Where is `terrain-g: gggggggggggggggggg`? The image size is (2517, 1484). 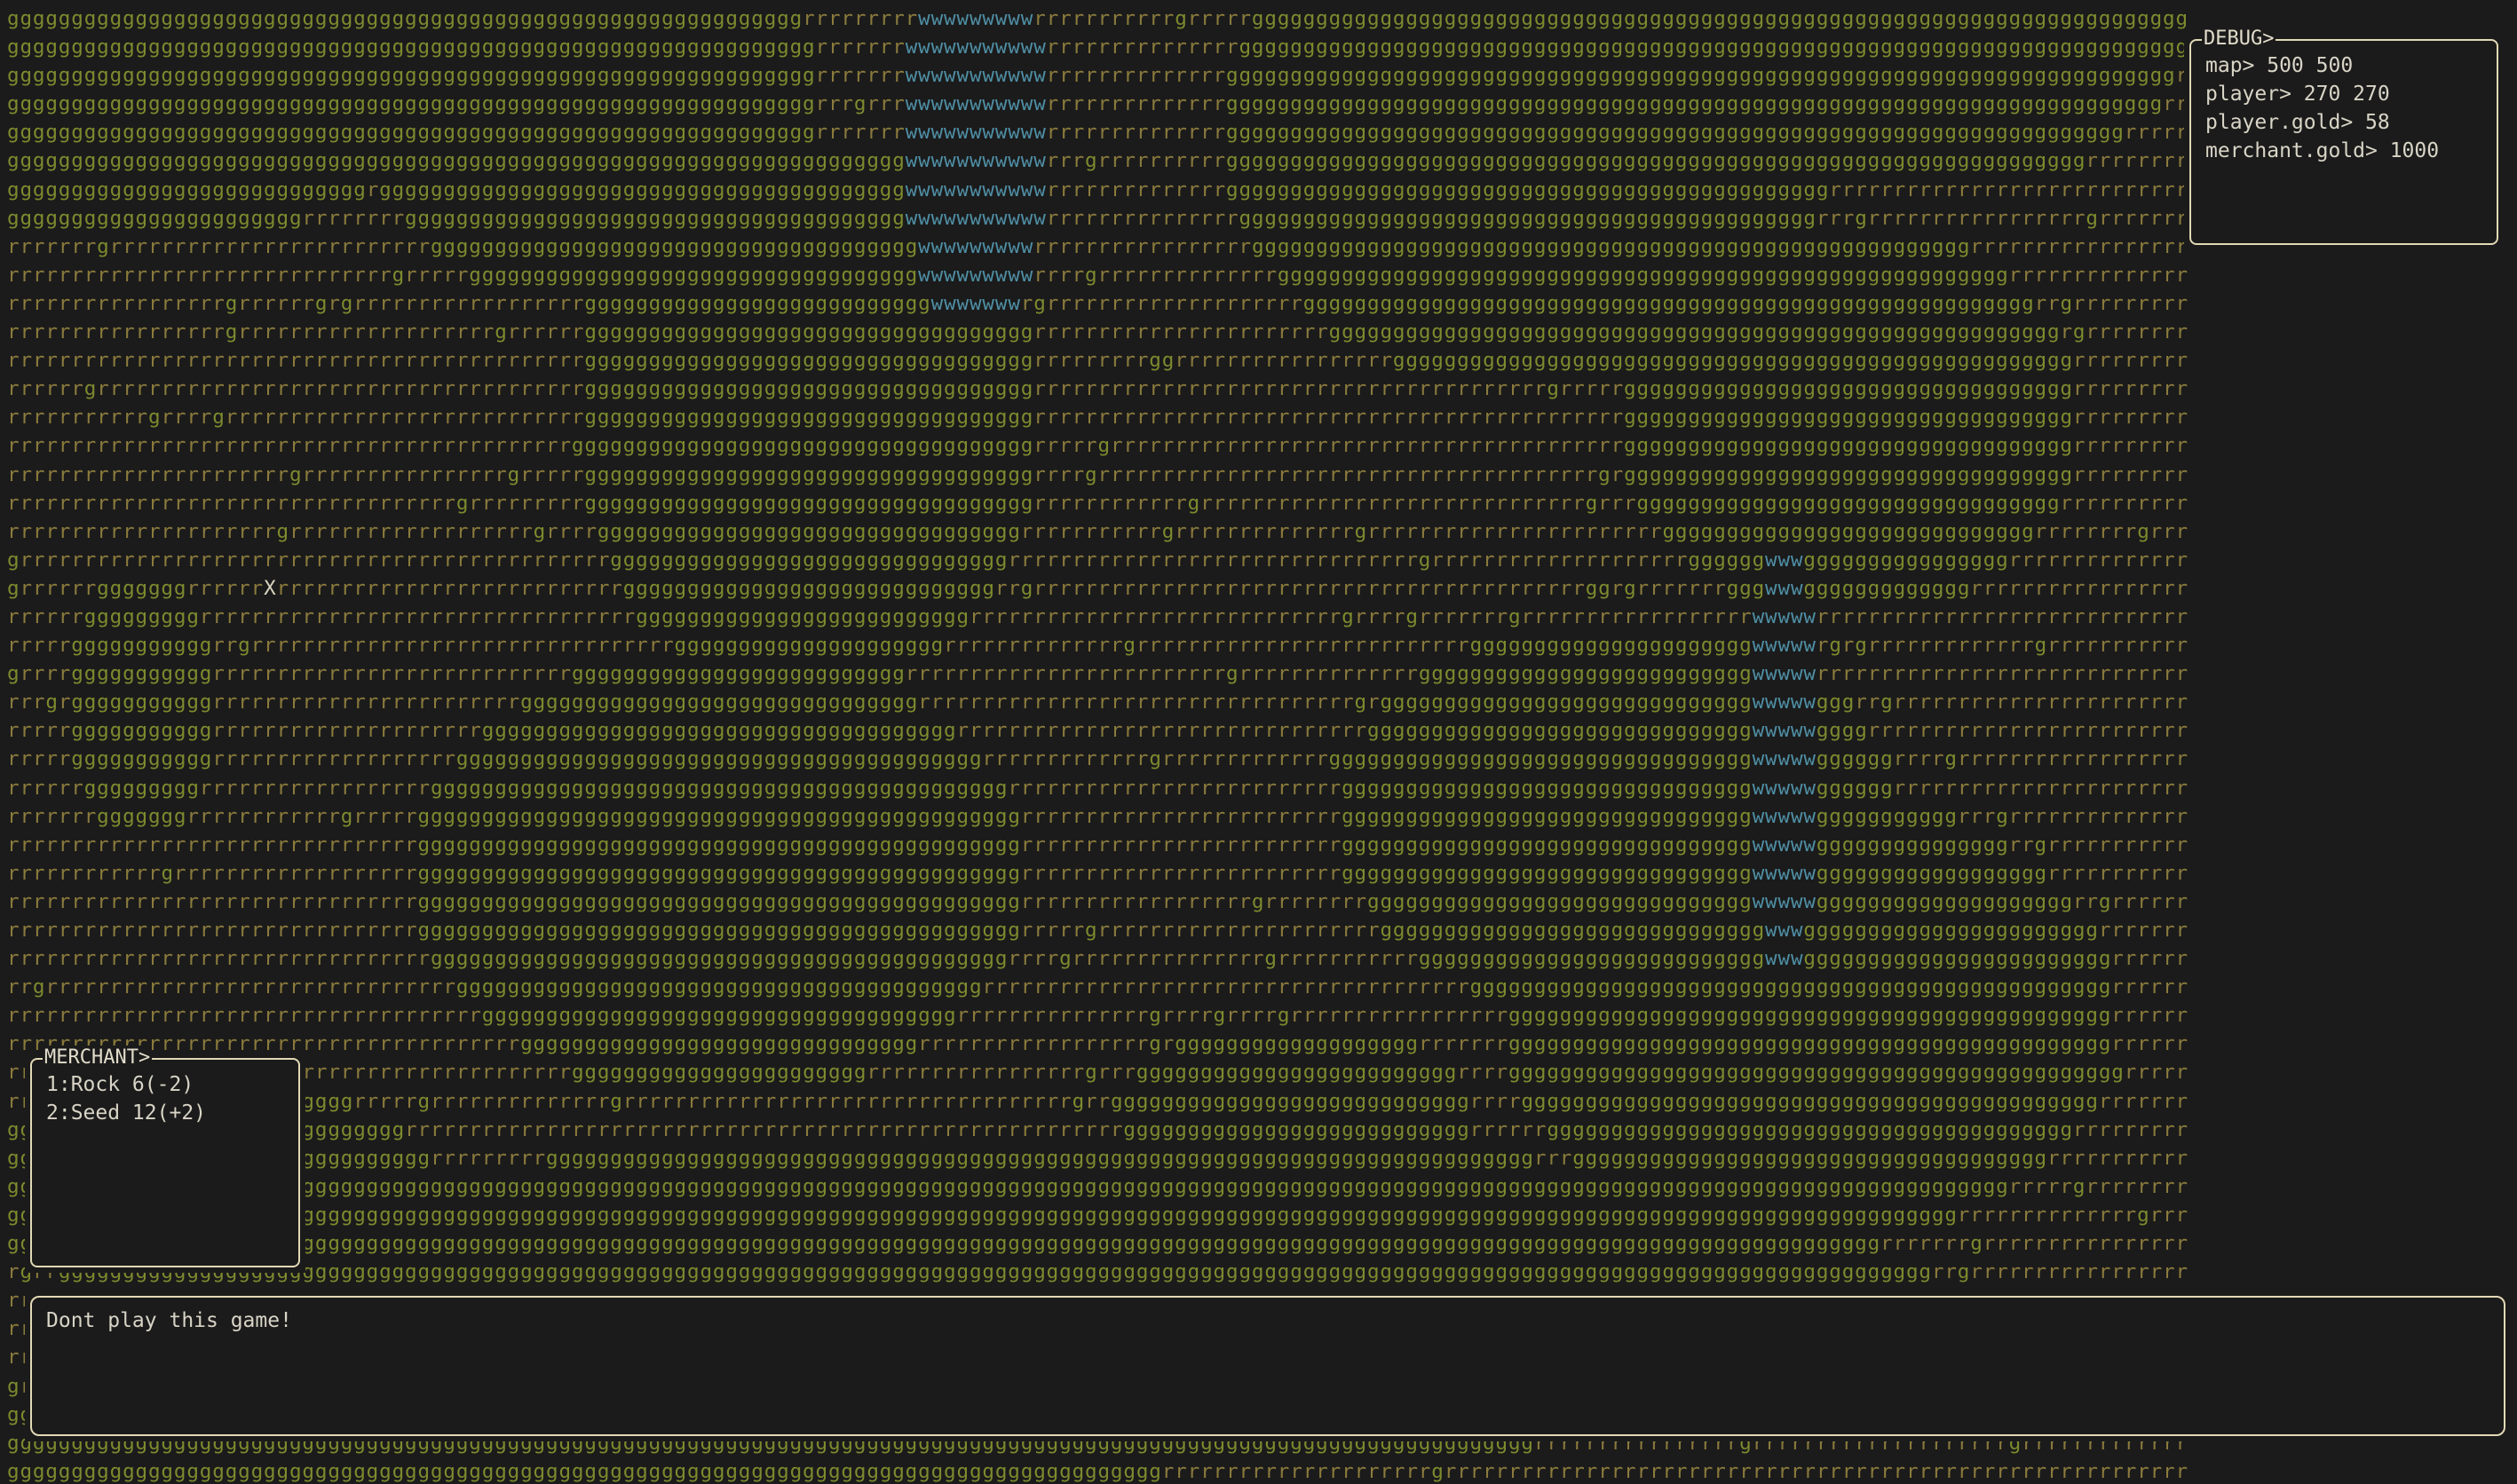 terrain-g: gggggggggggggggggg is located at coordinates (1932, 873).